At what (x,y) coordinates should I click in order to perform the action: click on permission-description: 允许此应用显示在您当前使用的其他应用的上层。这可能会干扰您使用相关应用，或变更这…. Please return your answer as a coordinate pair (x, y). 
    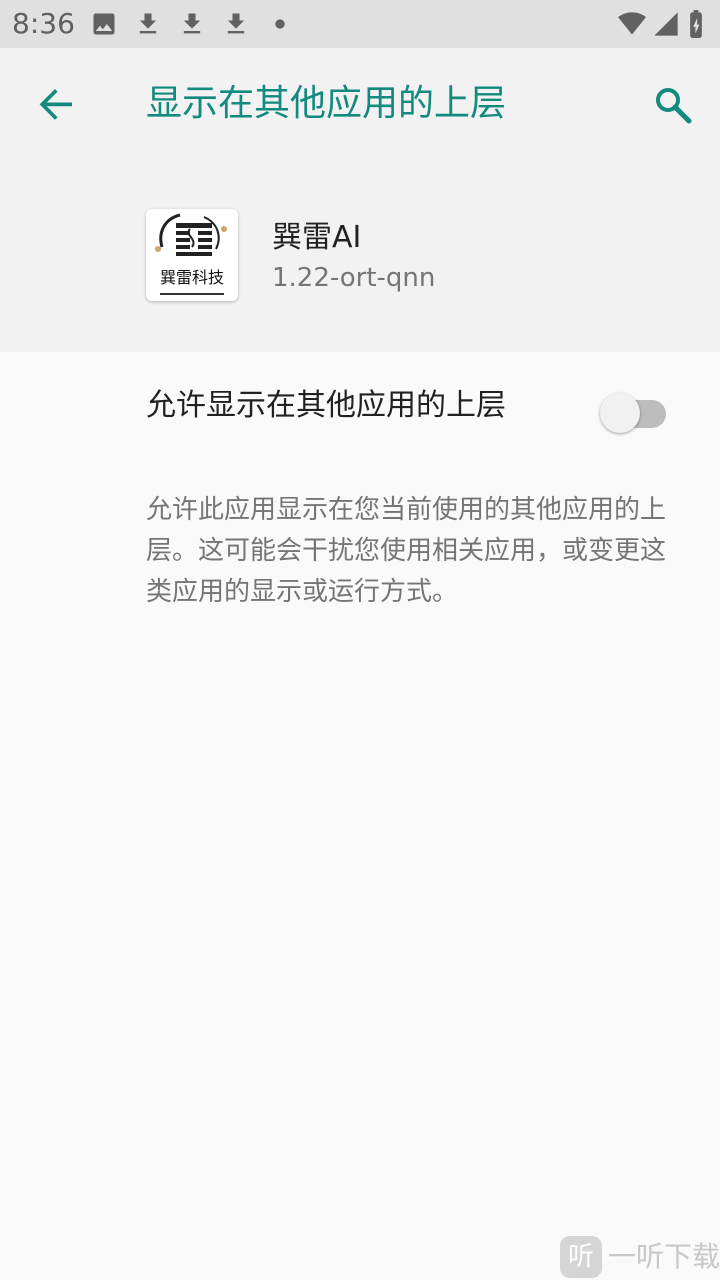
    Looking at the image, I should click on (406, 551).